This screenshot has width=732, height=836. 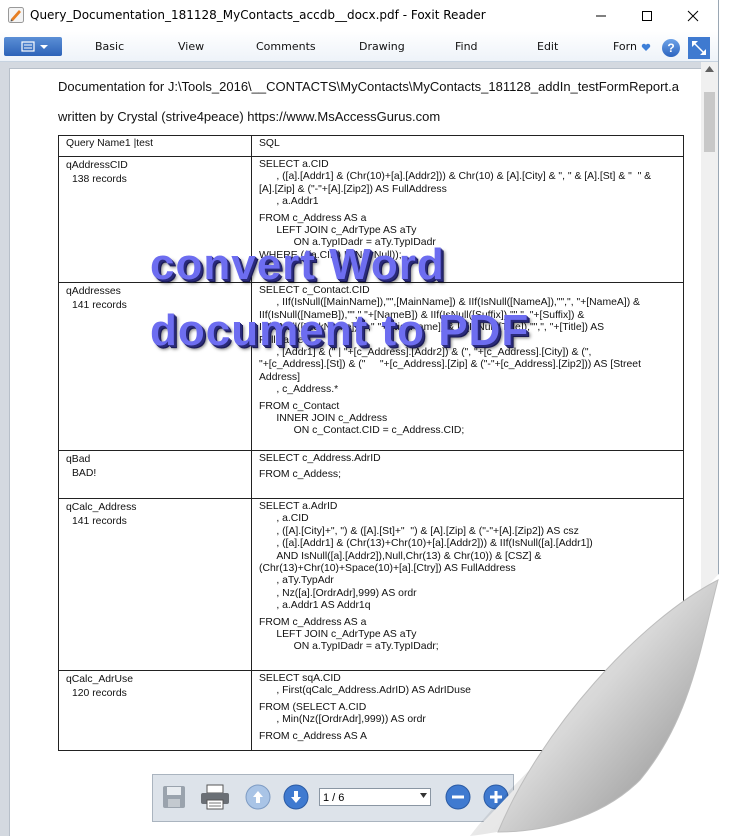 What do you see at coordinates (99, 179) in the screenshot?
I see `record-count: 138 records` at bounding box center [99, 179].